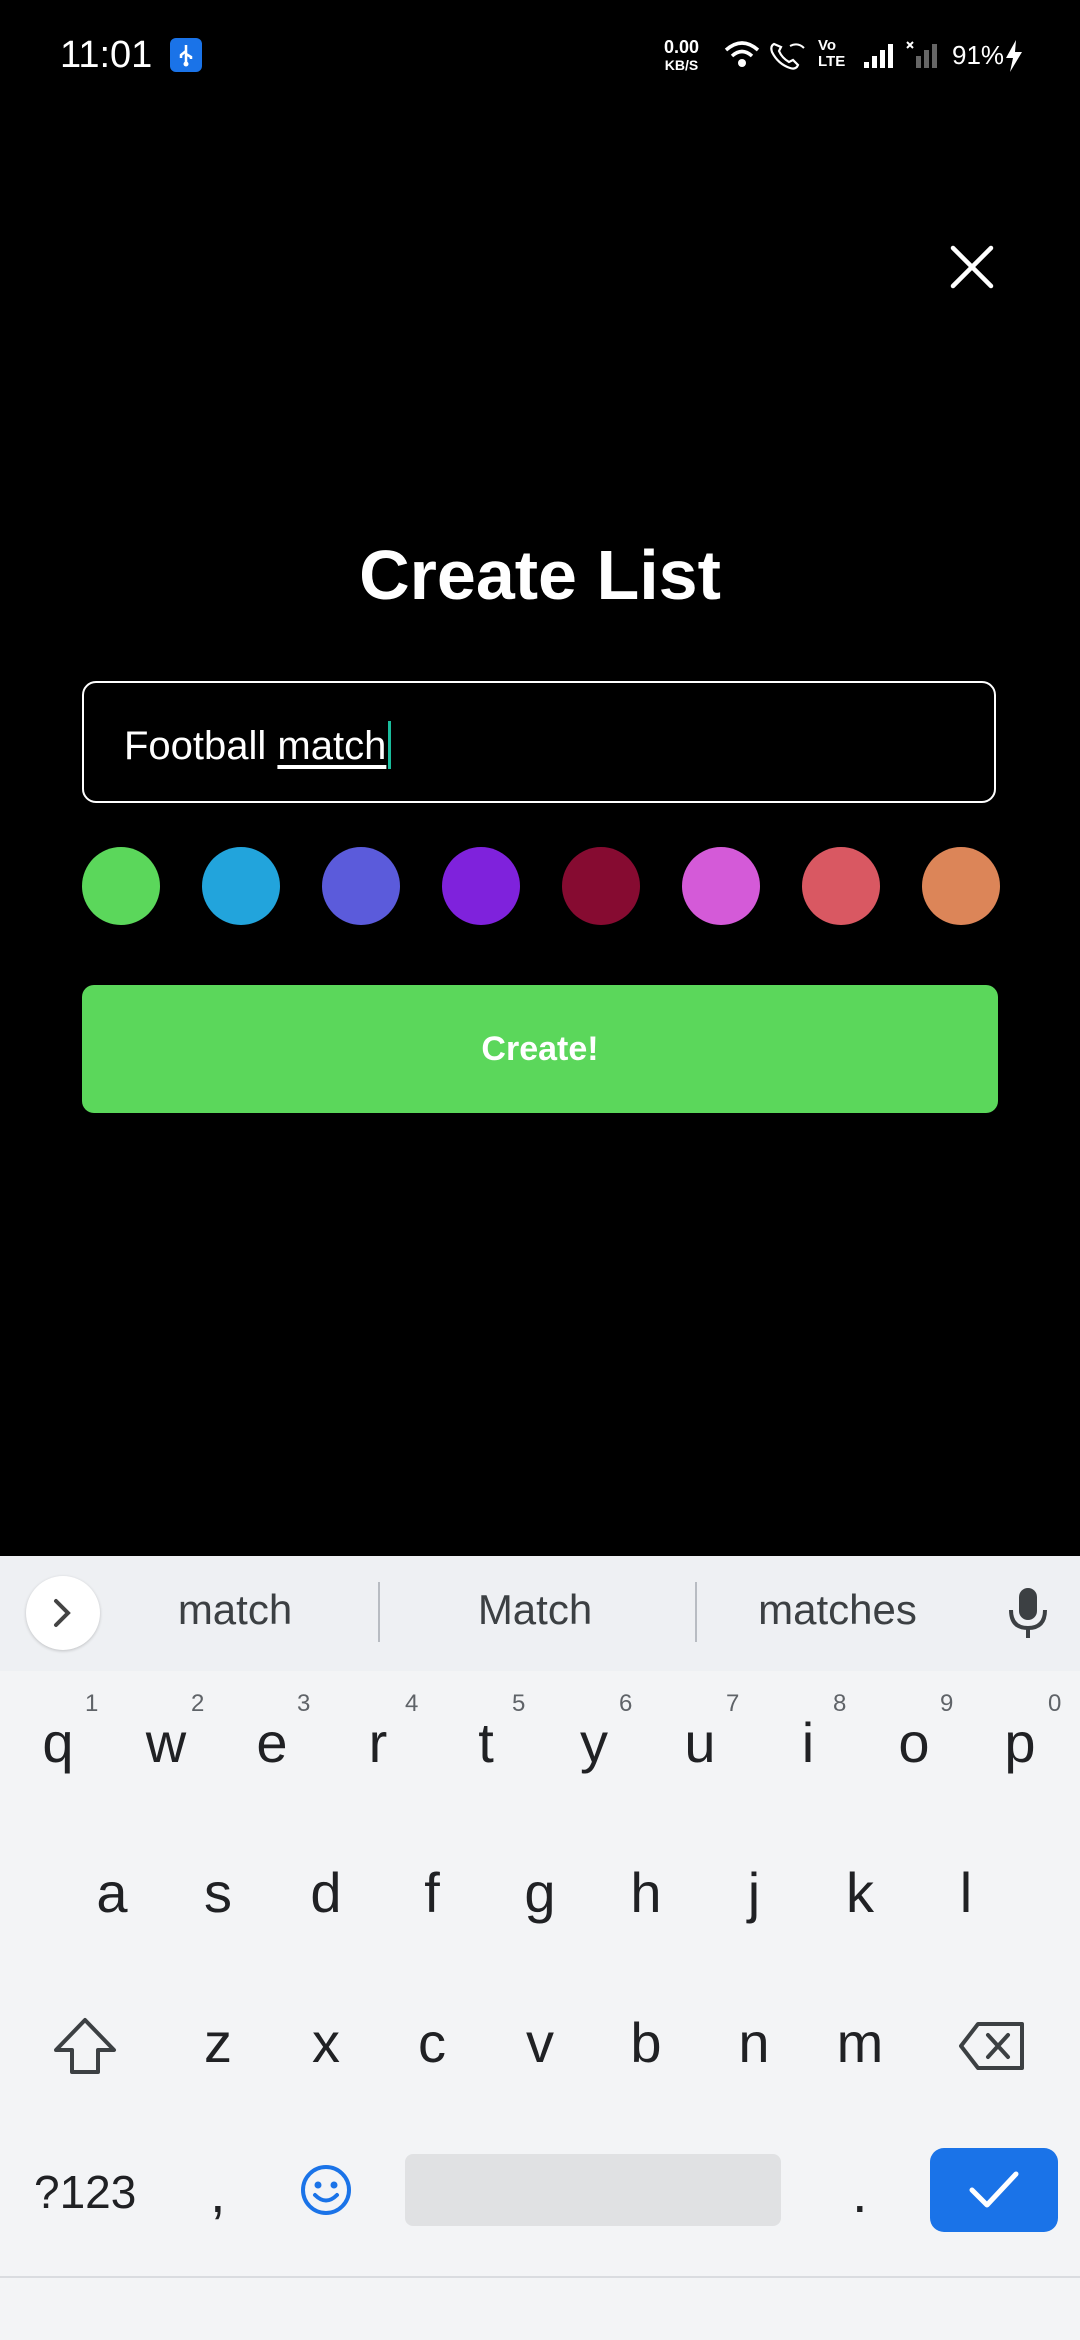 The image size is (1080, 2340). I want to click on key-hint-4: 4, so click(412, 1703).